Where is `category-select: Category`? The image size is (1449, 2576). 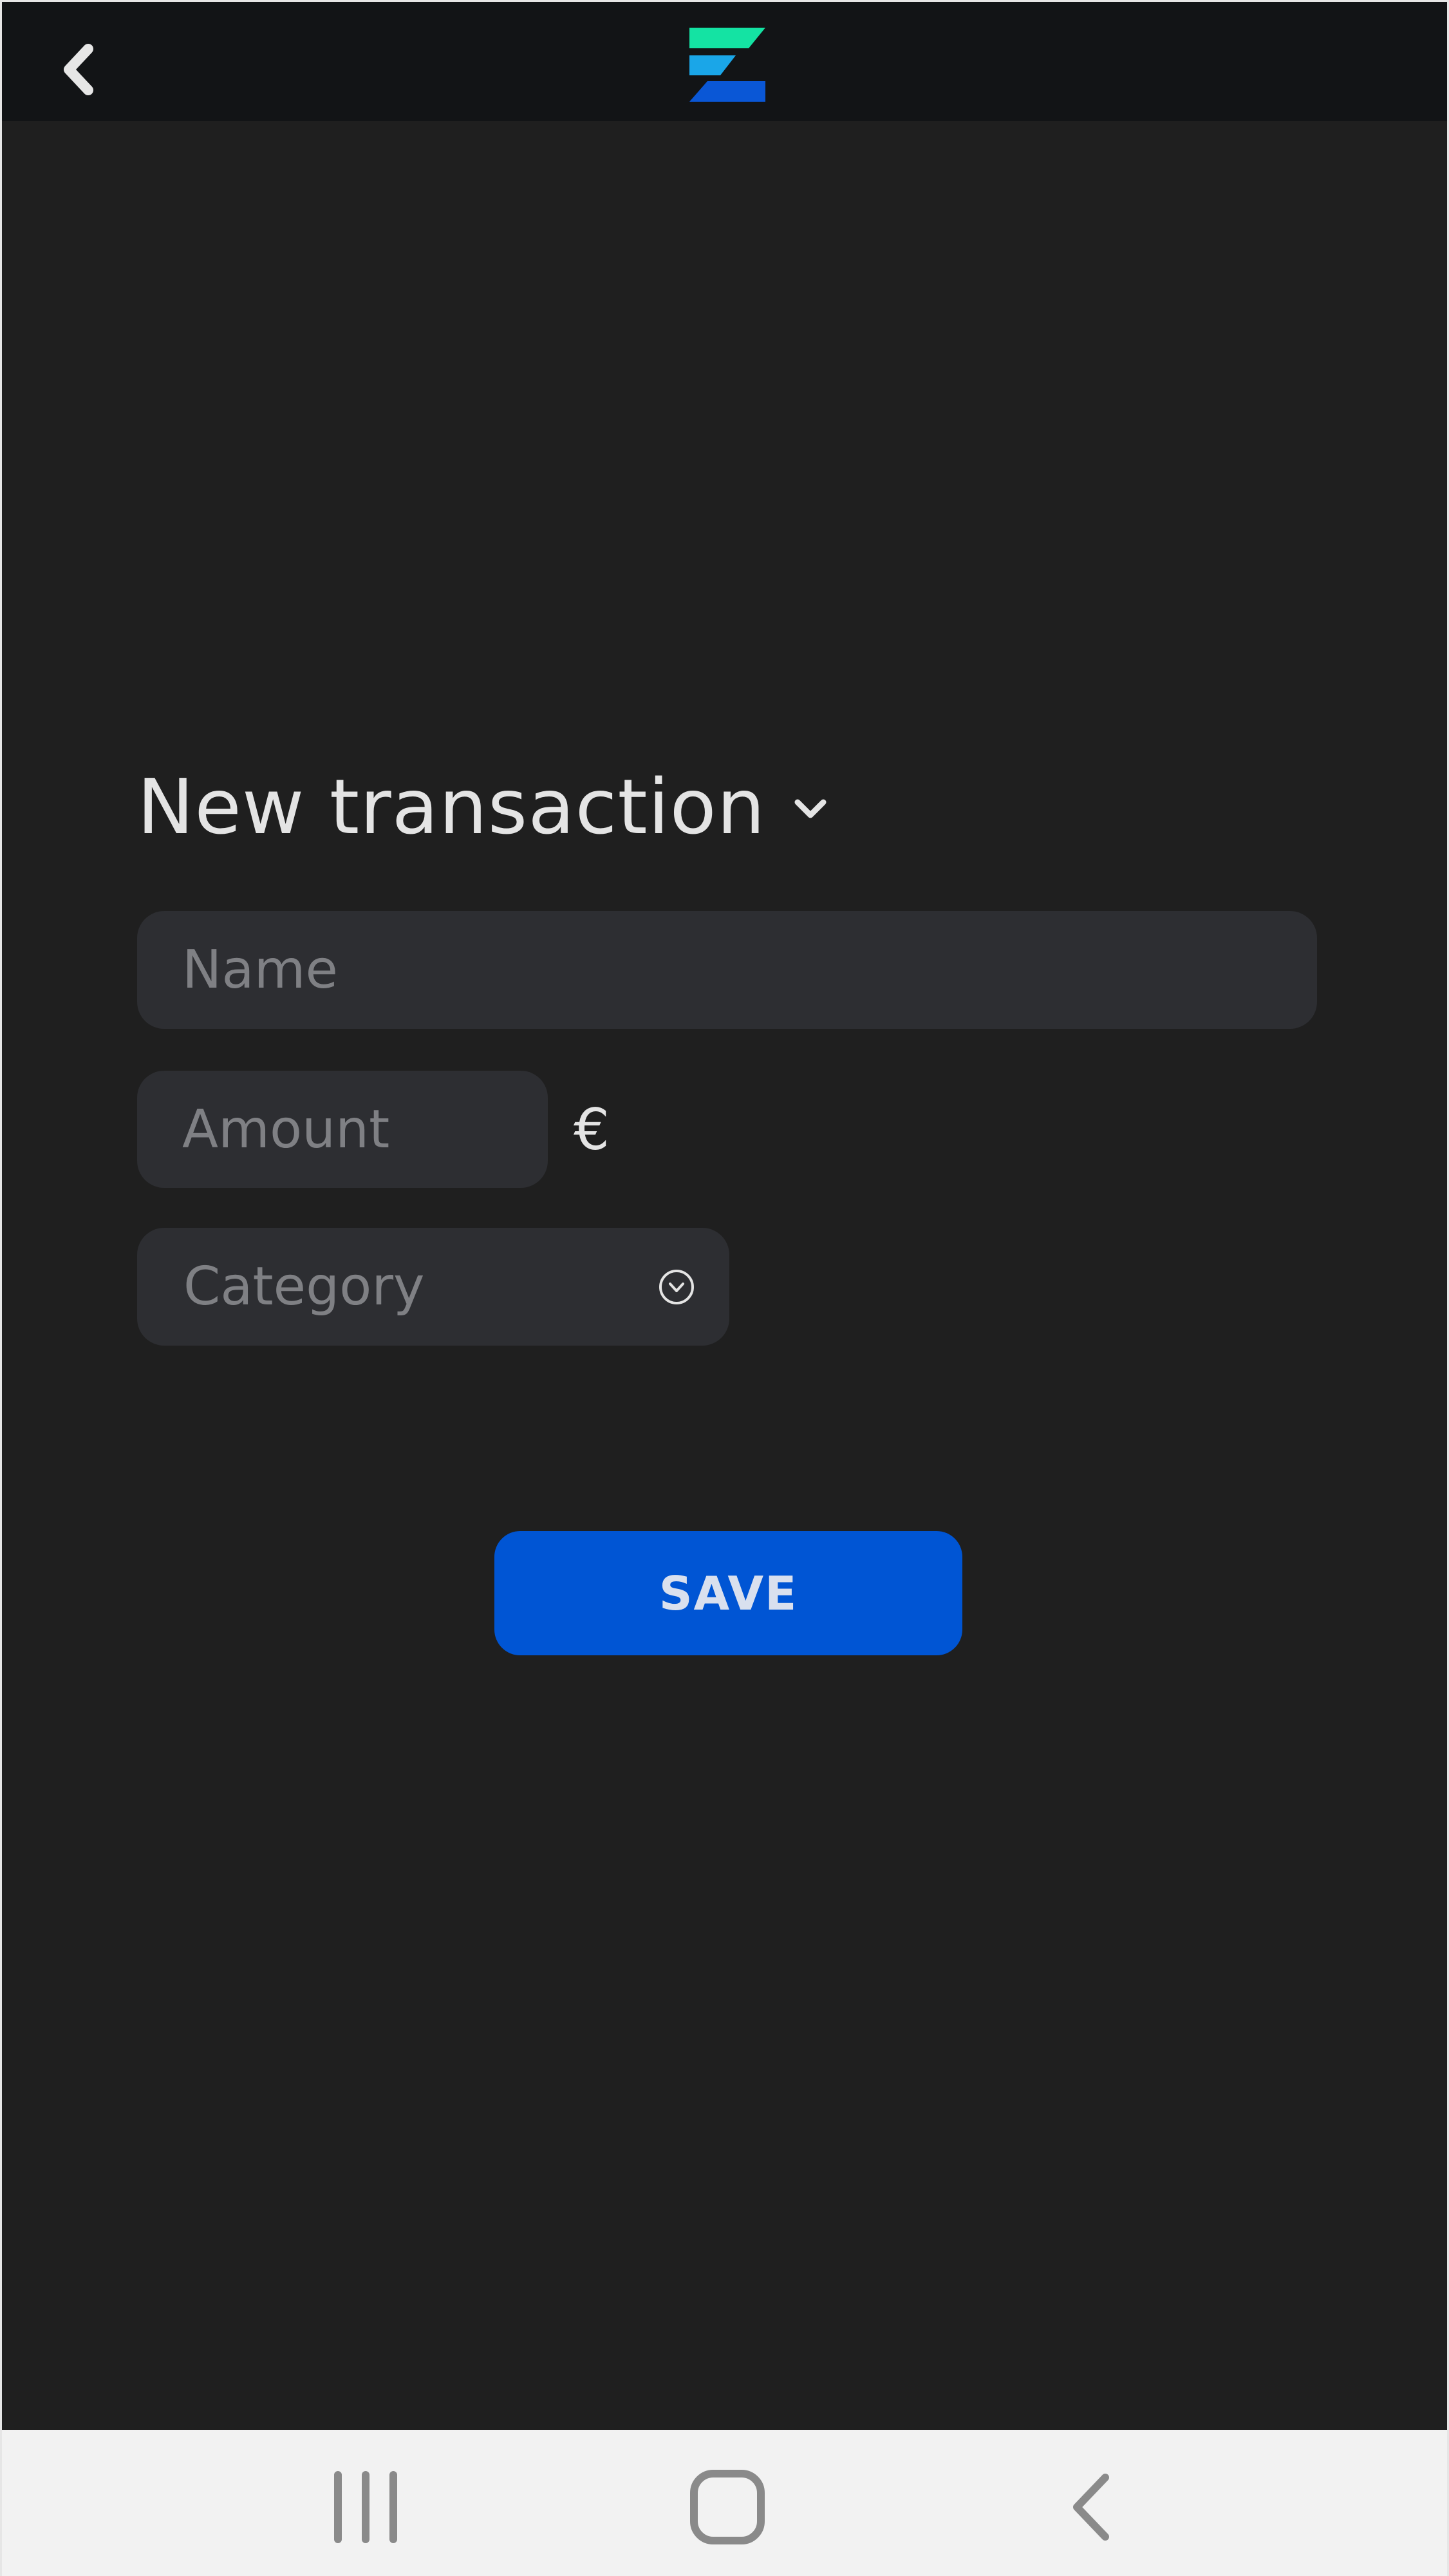
category-select: Category is located at coordinates (433, 1287).